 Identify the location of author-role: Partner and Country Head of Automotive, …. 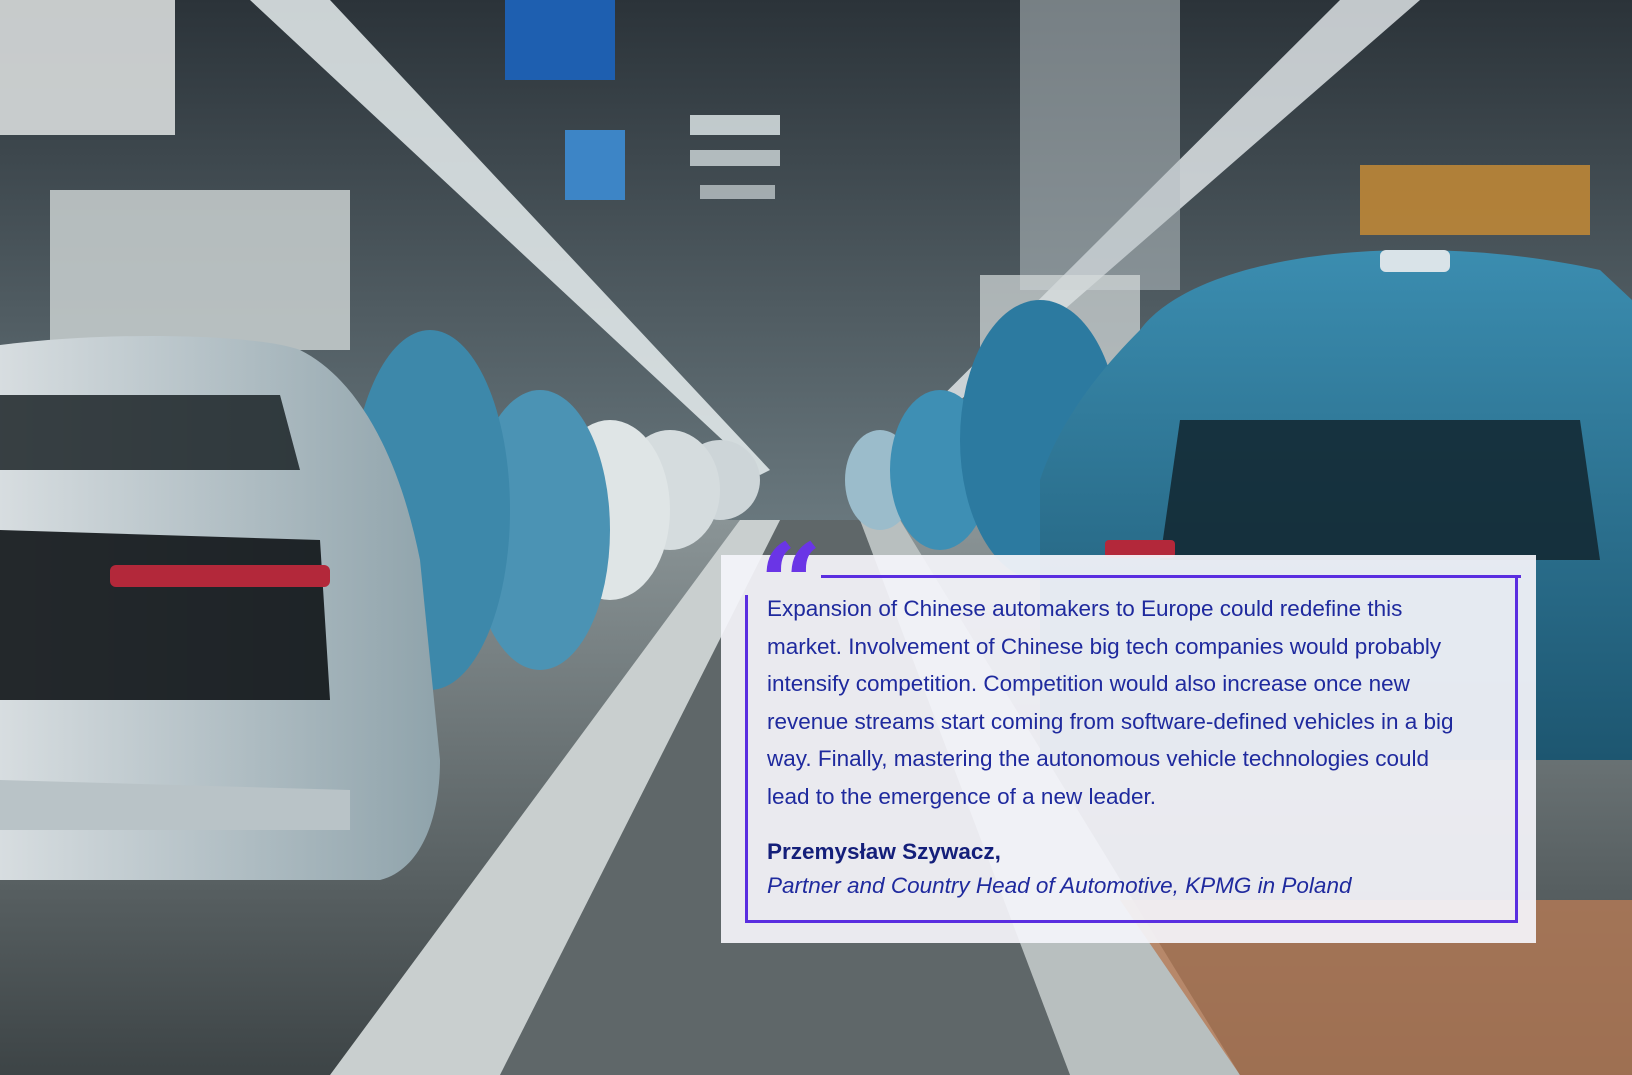
(1059, 885).